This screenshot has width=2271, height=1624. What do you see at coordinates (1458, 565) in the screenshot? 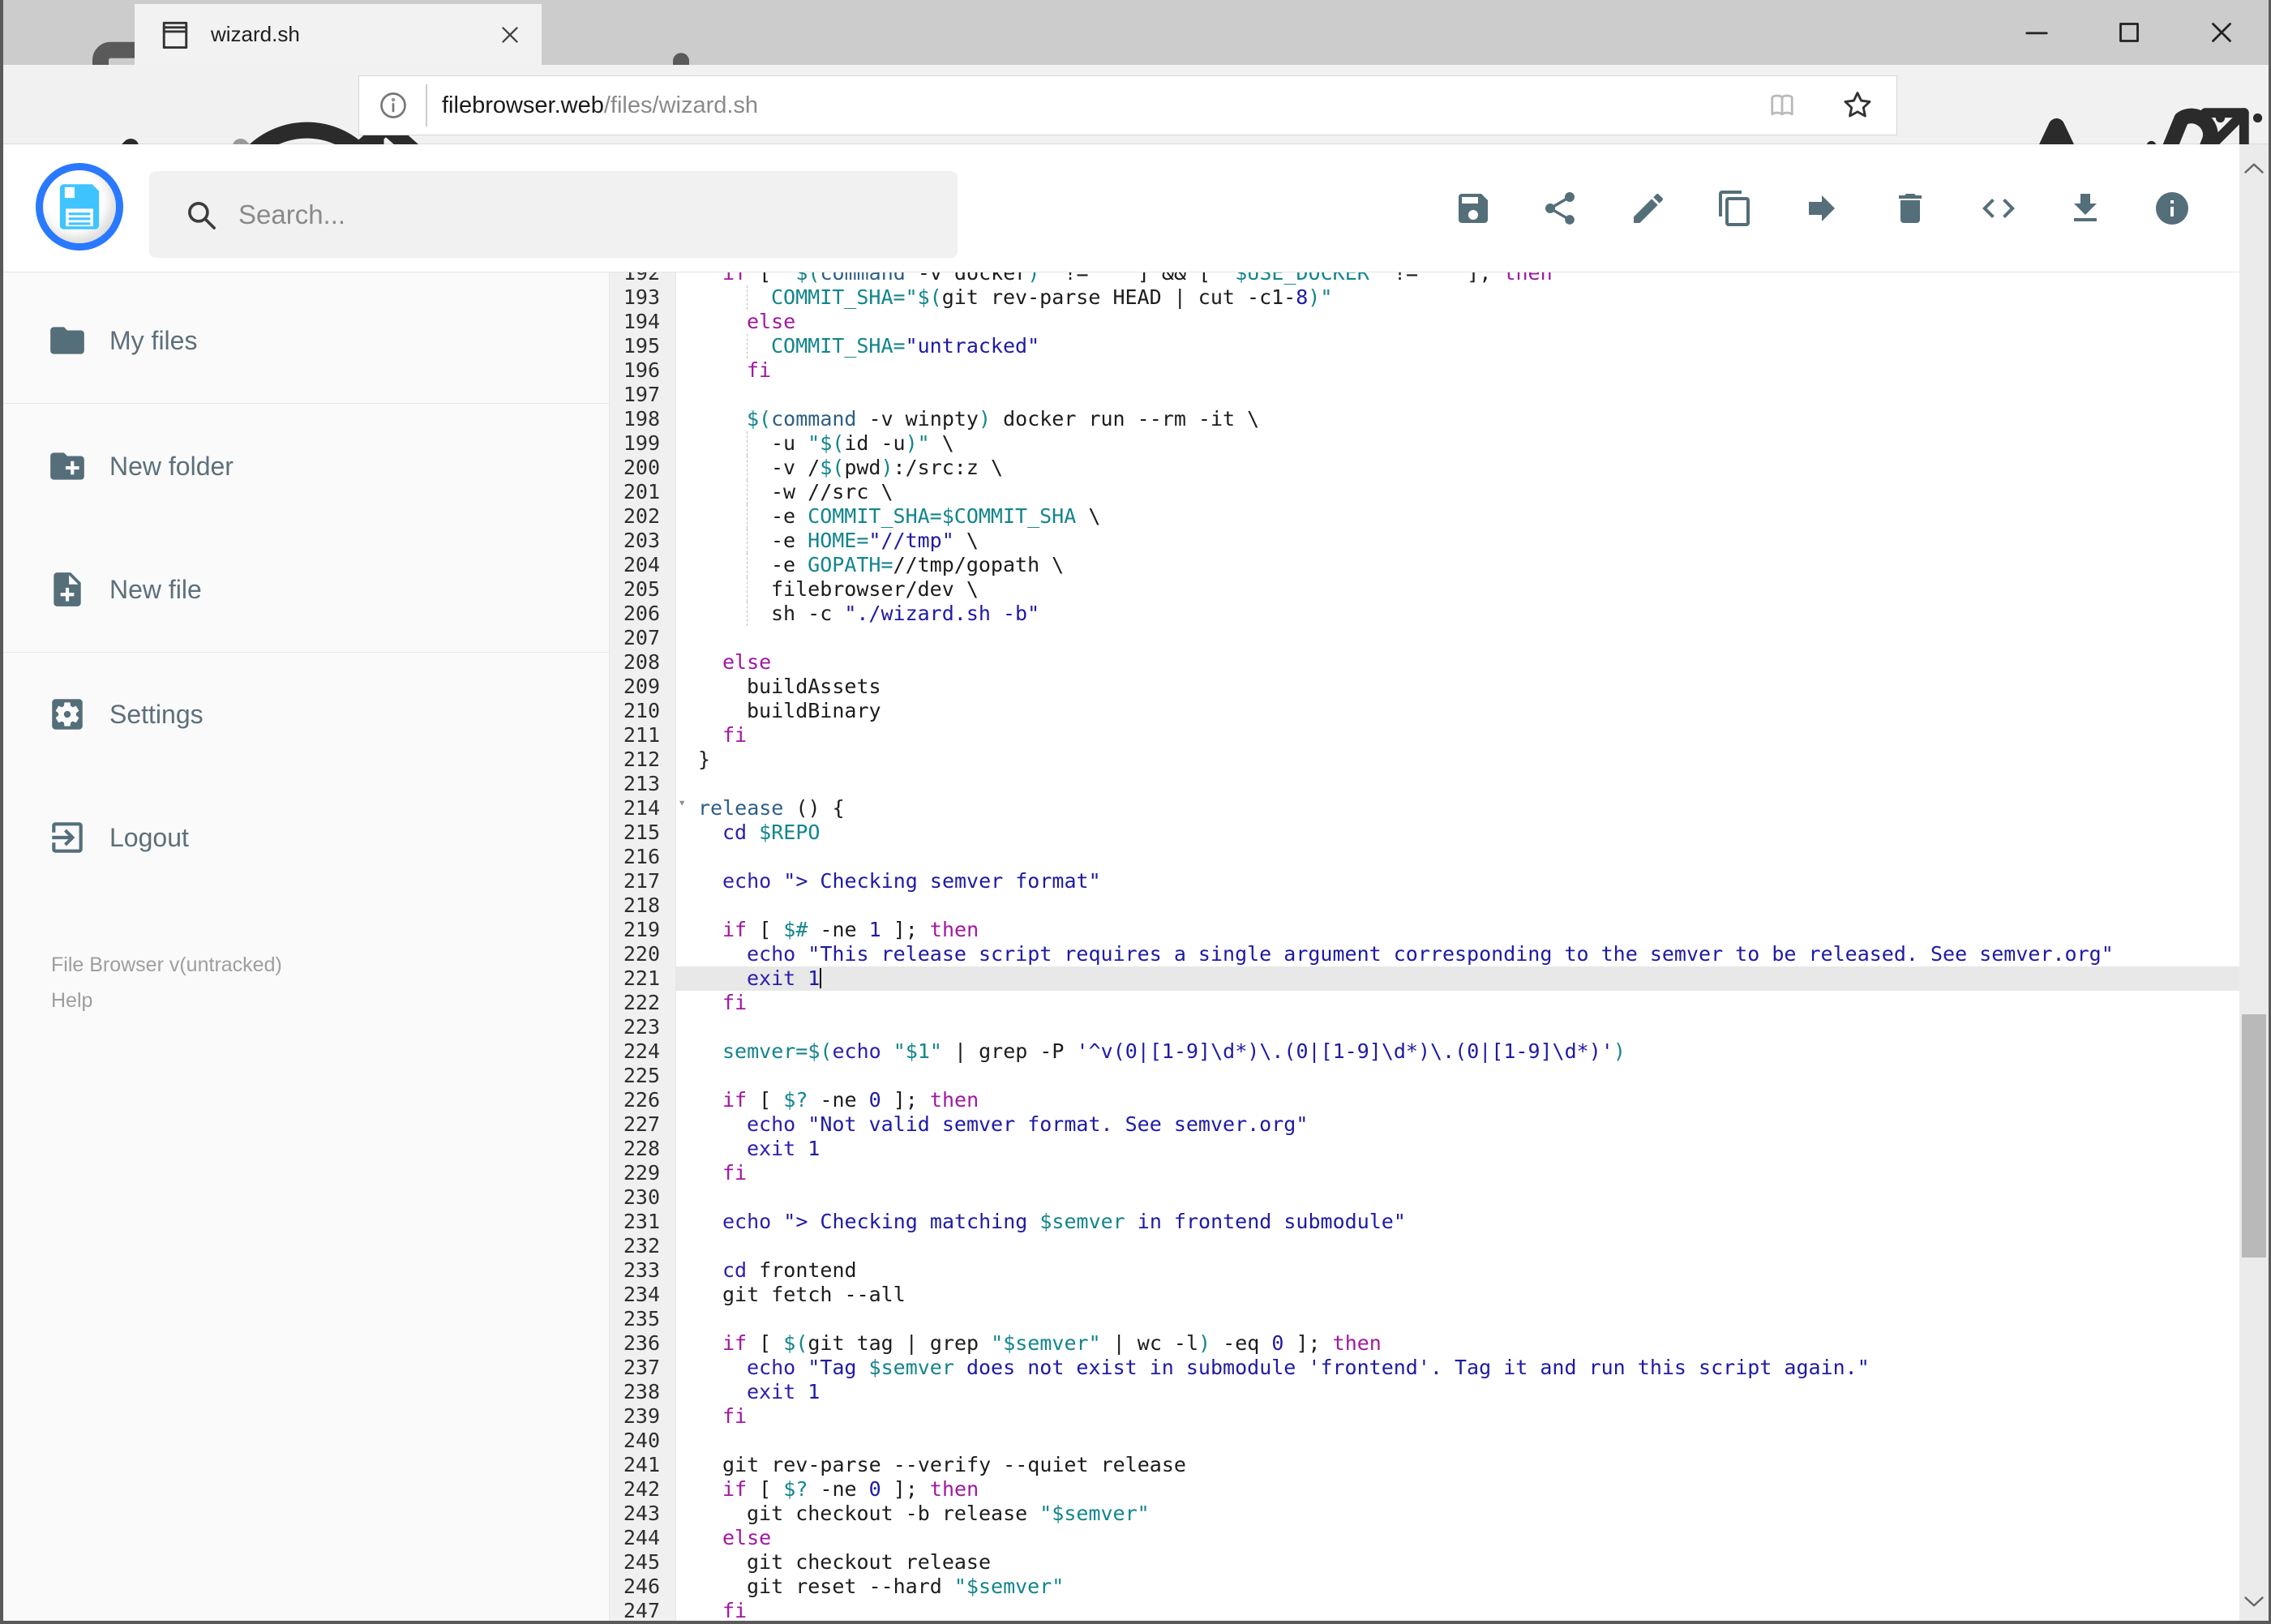
I see `code-line-text: -e GOPATH=//tmp/gopath \` at bounding box center [1458, 565].